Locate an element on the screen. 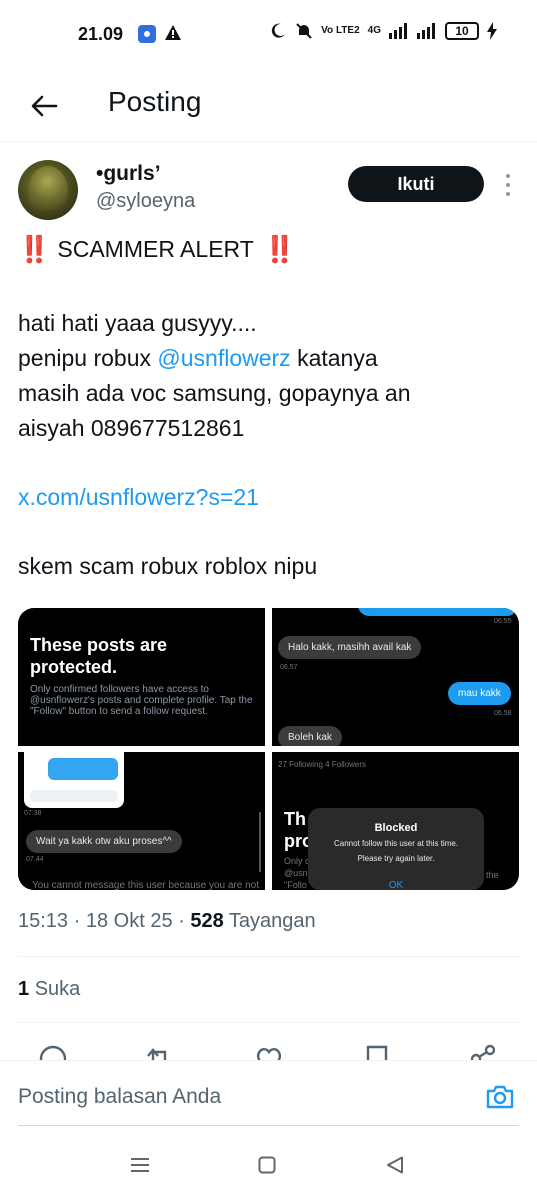  network-label: 4G is located at coordinates (374, 30).